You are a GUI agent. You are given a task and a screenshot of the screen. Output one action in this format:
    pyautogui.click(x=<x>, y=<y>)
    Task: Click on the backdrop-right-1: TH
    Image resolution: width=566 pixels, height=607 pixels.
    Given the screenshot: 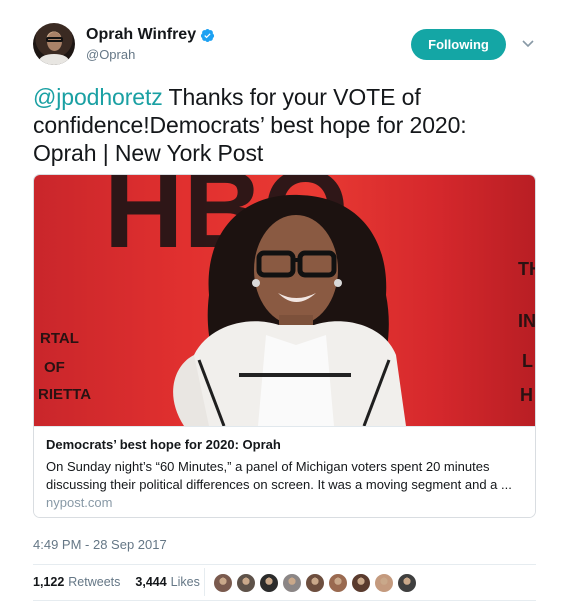 What is the action you would take?
    pyautogui.click(x=527, y=269)
    